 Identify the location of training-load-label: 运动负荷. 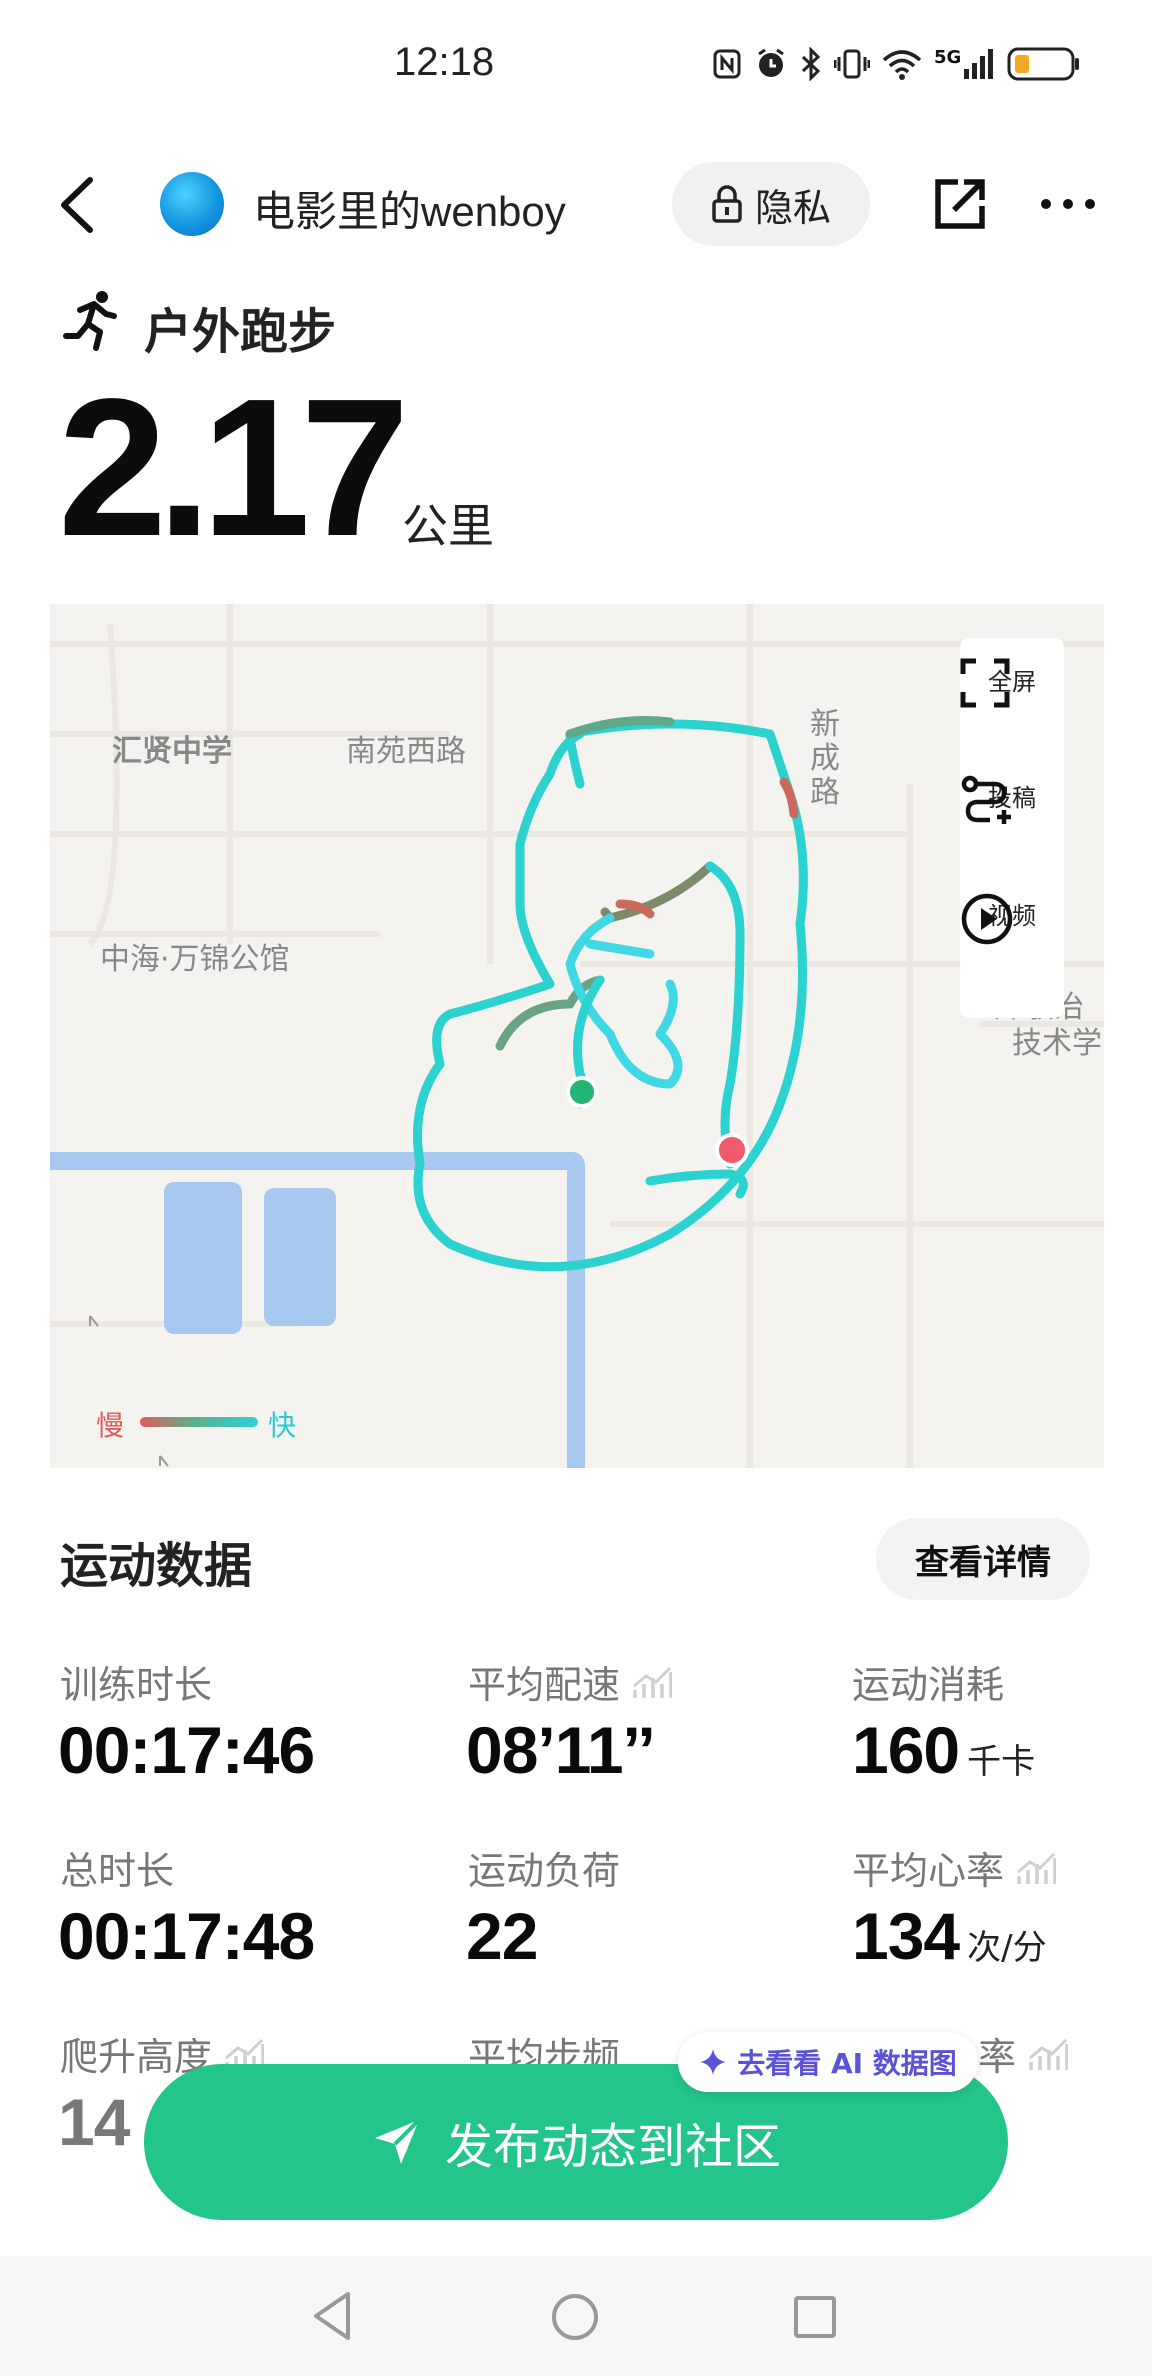
(544, 1867).